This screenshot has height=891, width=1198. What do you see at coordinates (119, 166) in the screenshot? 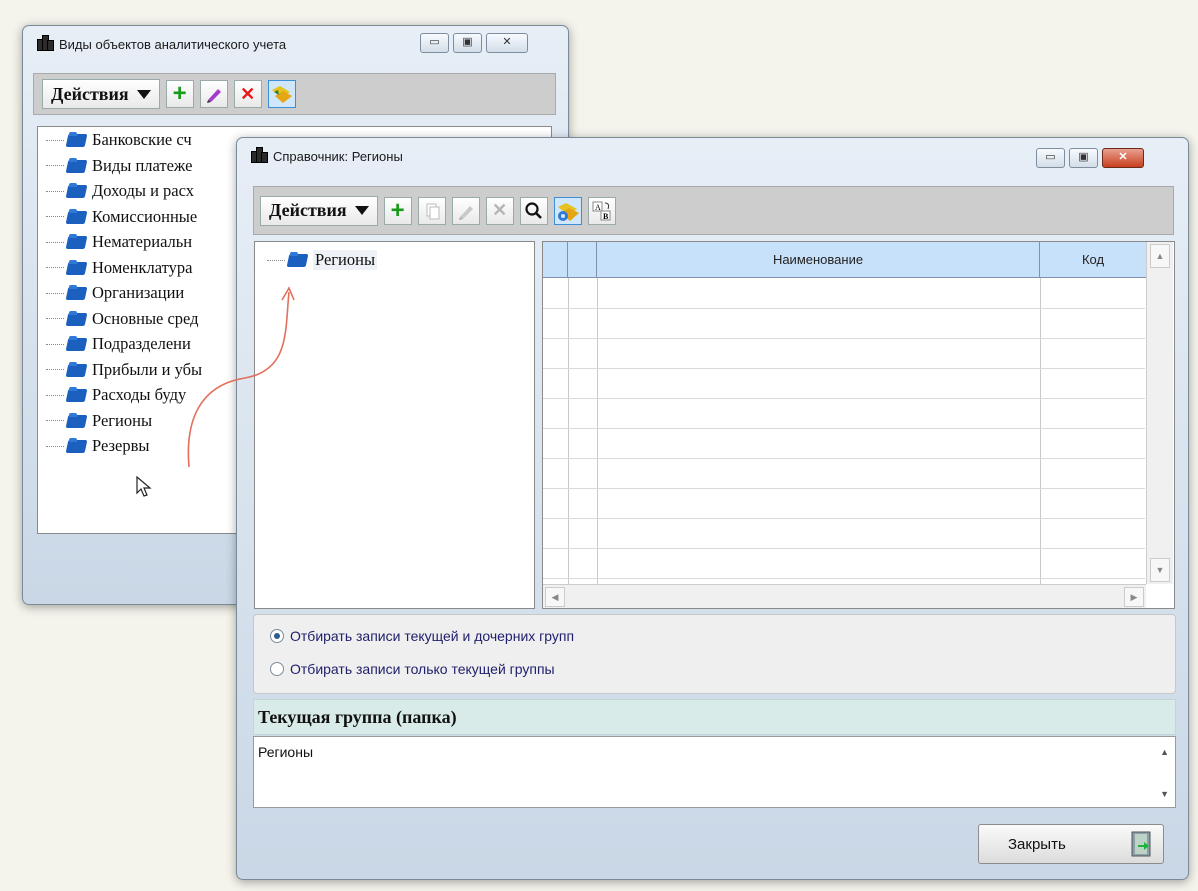
I see `tree-item: Виды платеже` at bounding box center [119, 166].